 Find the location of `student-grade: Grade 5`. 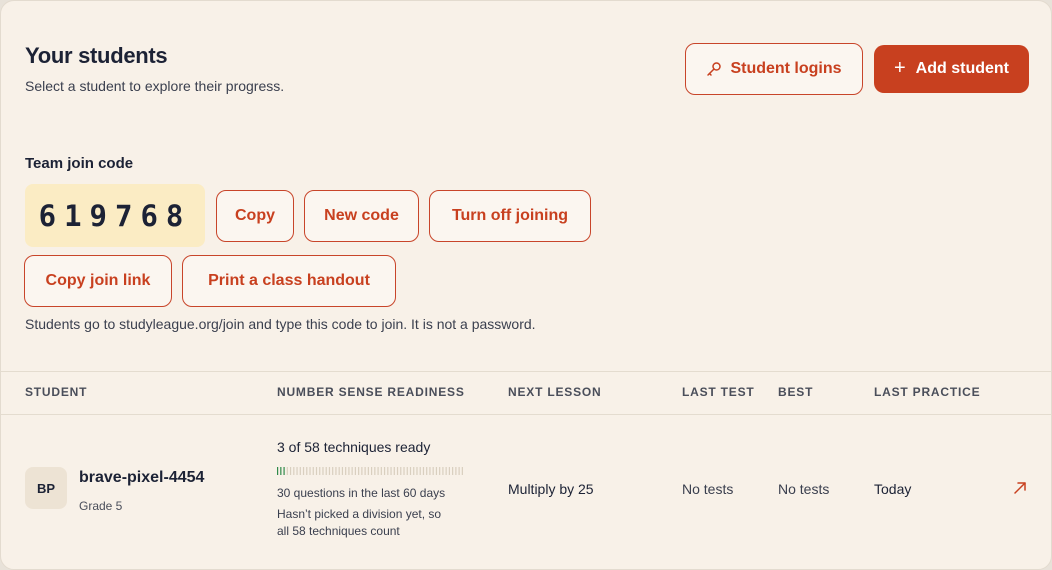

student-grade: Grade 5 is located at coordinates (101, 506).